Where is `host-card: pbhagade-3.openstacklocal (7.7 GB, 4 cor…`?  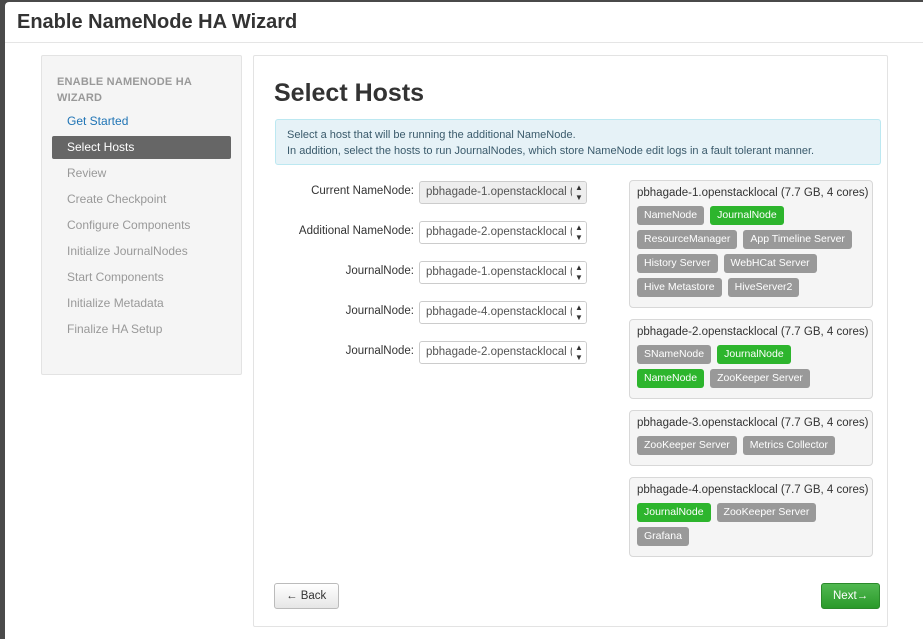 host-card: pbhagade-3.openstacklocal (7.7 GB, 4 cor… is located at coordinates (751, 438).